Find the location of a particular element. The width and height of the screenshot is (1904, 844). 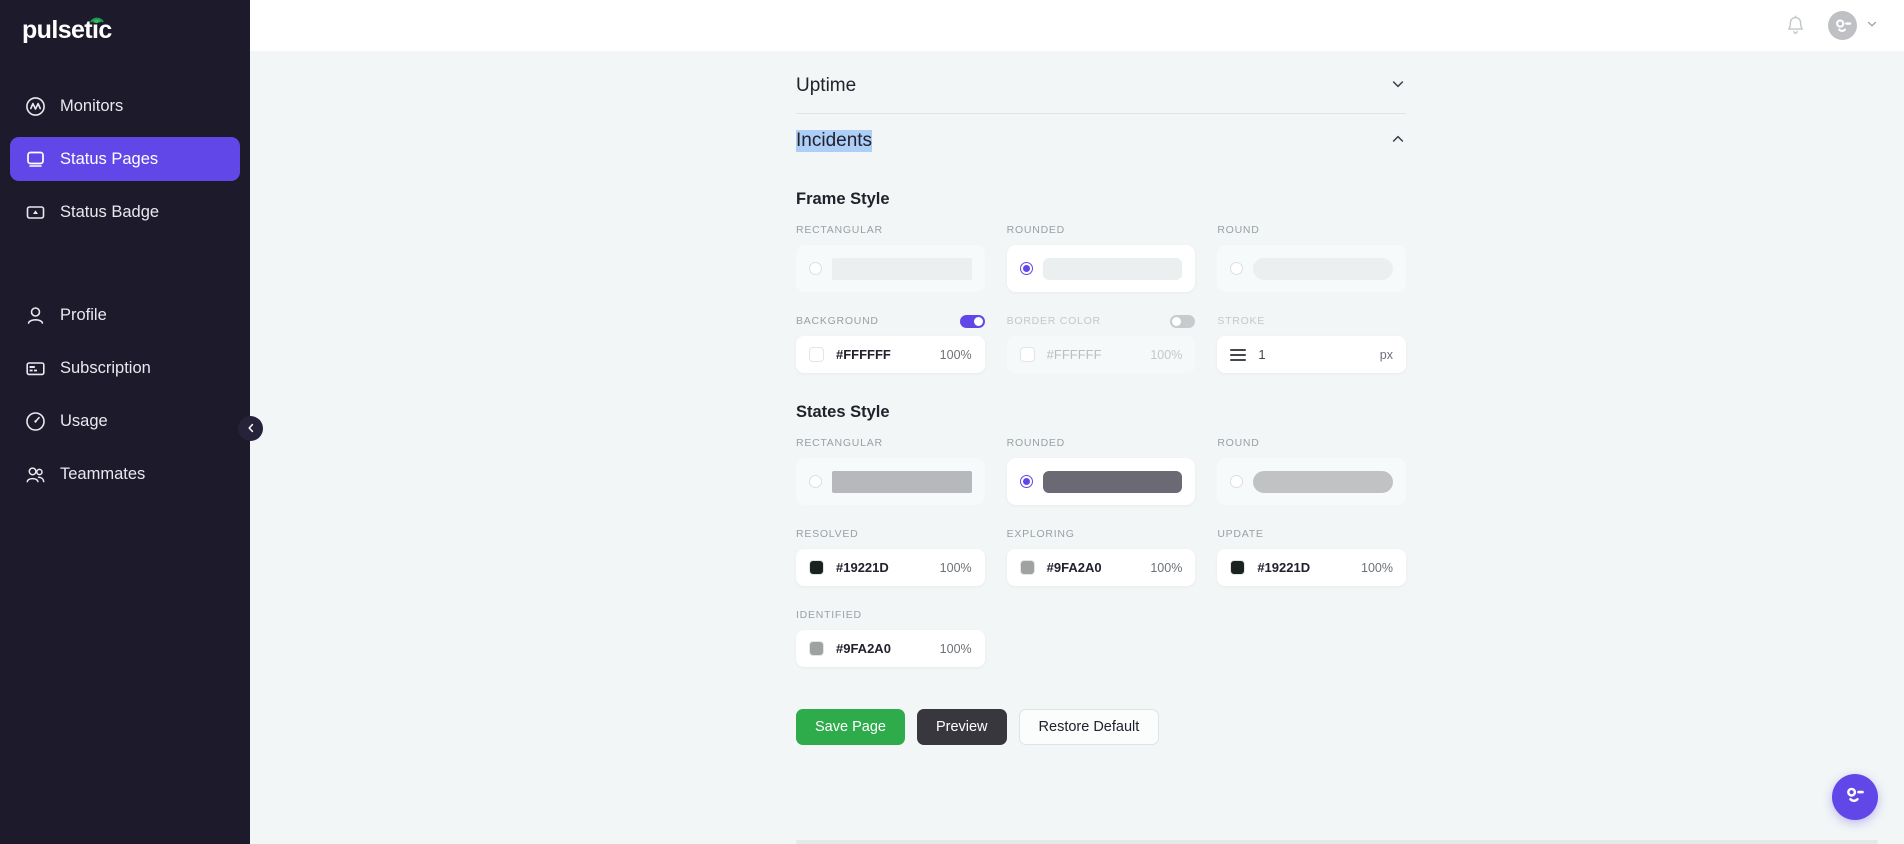

sidebar-item-label: Monitors is located at coordinates (92, 105).